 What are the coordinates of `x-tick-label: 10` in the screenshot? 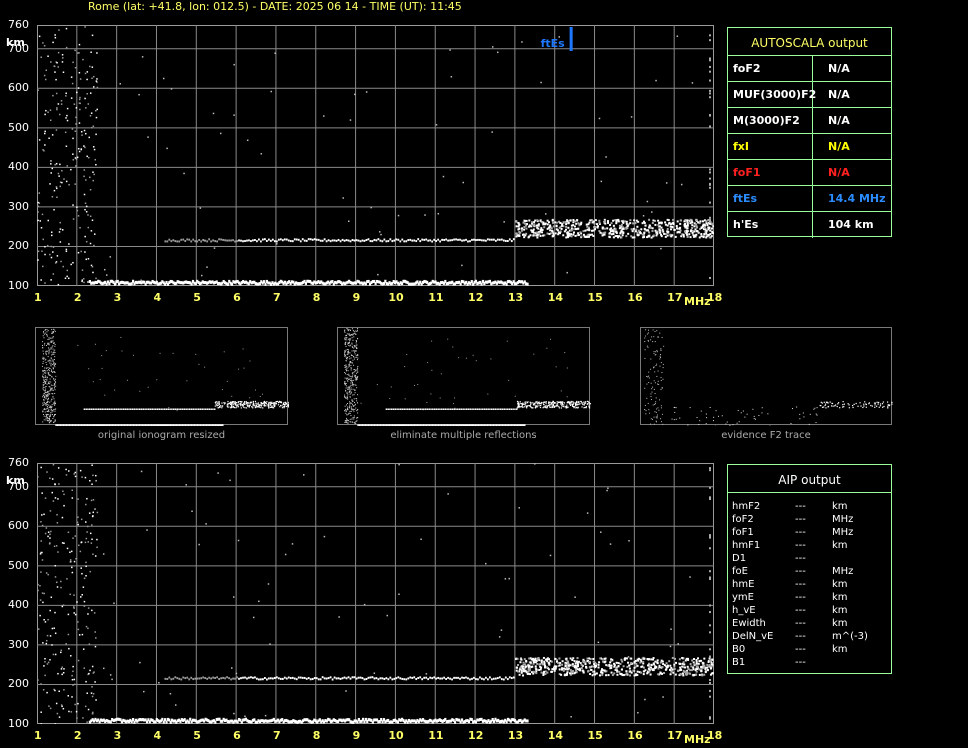 It's located at (396, 297).